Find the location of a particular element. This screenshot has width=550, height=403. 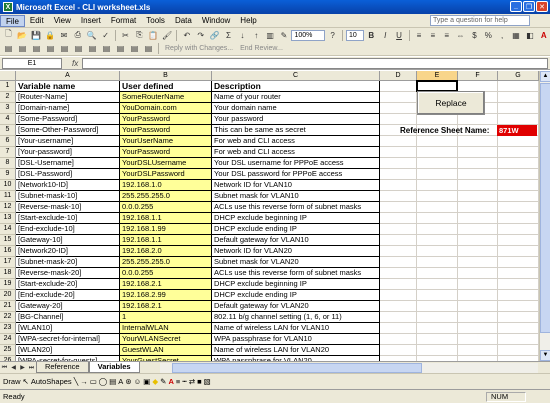

vertical-scrollbar: ▲ ▼ is located at coordinates (544, 216).